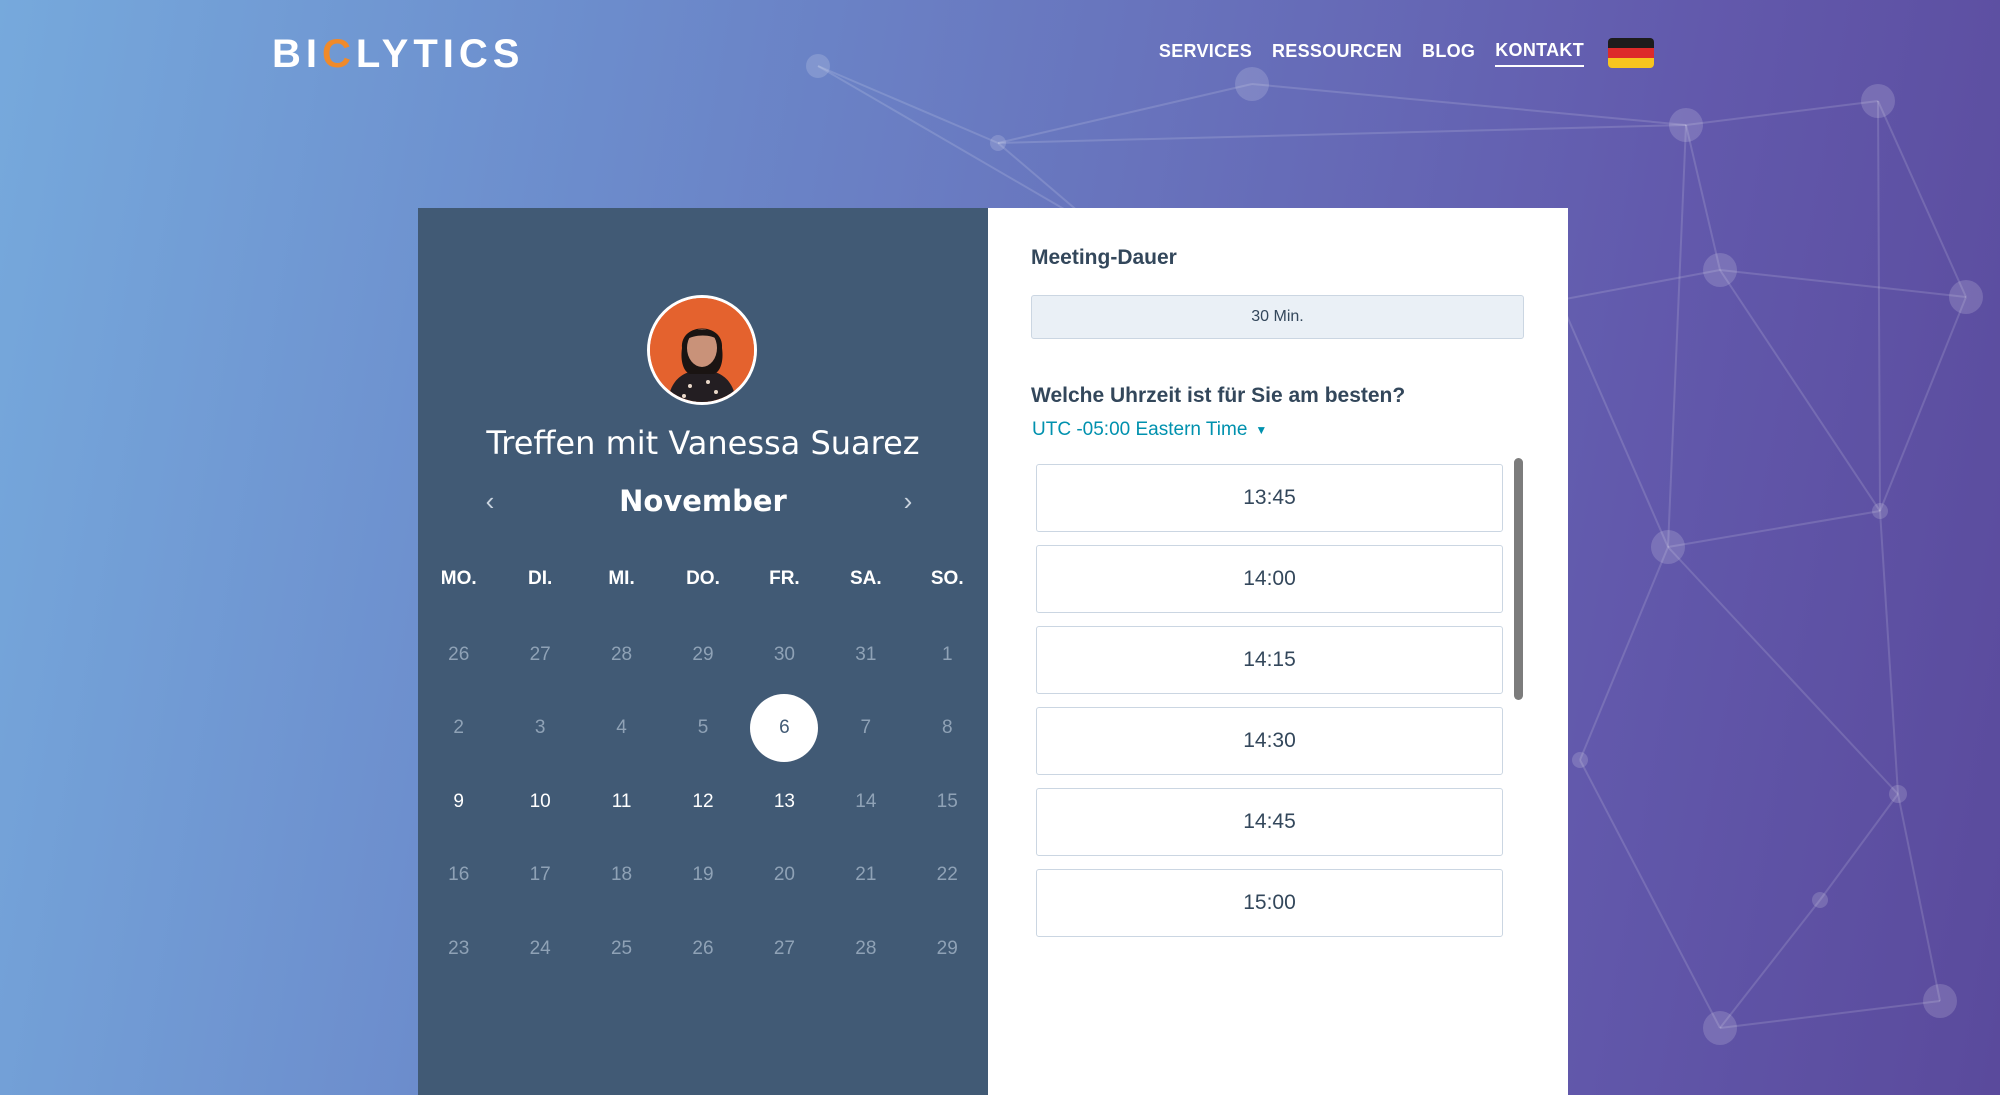 This screenshot has height=1095, width=2000. I want to click on calendar-day-unavailable: 17, so click(539, 876).